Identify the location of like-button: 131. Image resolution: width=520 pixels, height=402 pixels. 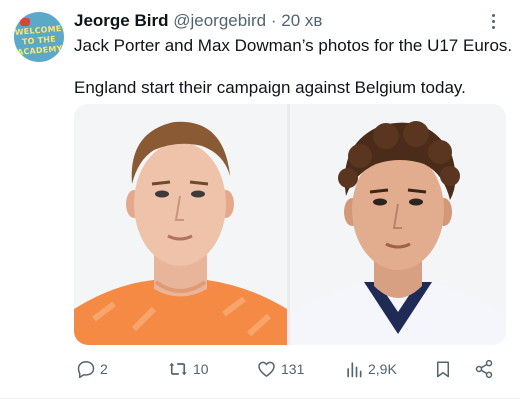
(280, 369).